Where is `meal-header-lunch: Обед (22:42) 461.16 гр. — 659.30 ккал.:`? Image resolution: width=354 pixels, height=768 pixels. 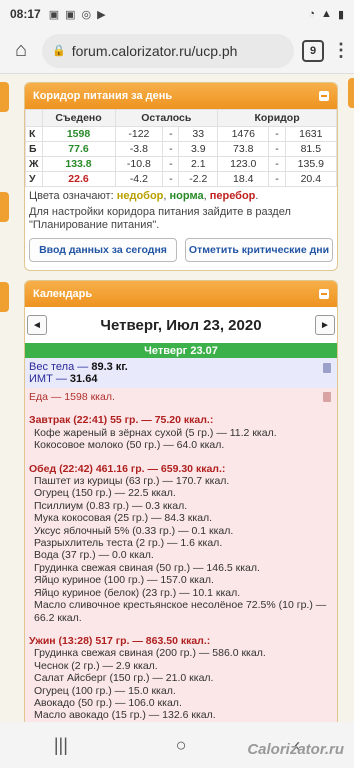
meal-header-lunch: Обед (22:42) 461.16 гр. — 659.30 ккал.: is located at coordinates (127, 468).